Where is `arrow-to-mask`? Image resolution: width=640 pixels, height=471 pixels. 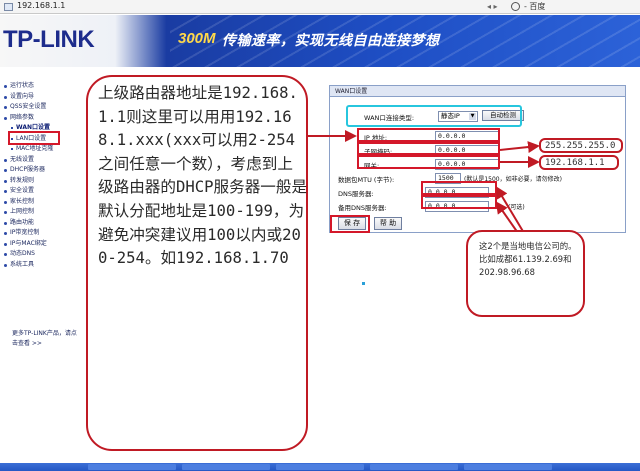
arrow-to-mask is located at coordinates (519, 147).